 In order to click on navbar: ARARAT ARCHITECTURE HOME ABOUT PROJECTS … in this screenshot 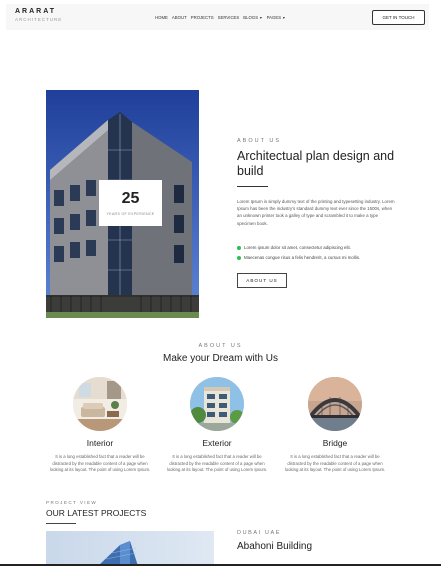, I will do `click(217, 17)`.